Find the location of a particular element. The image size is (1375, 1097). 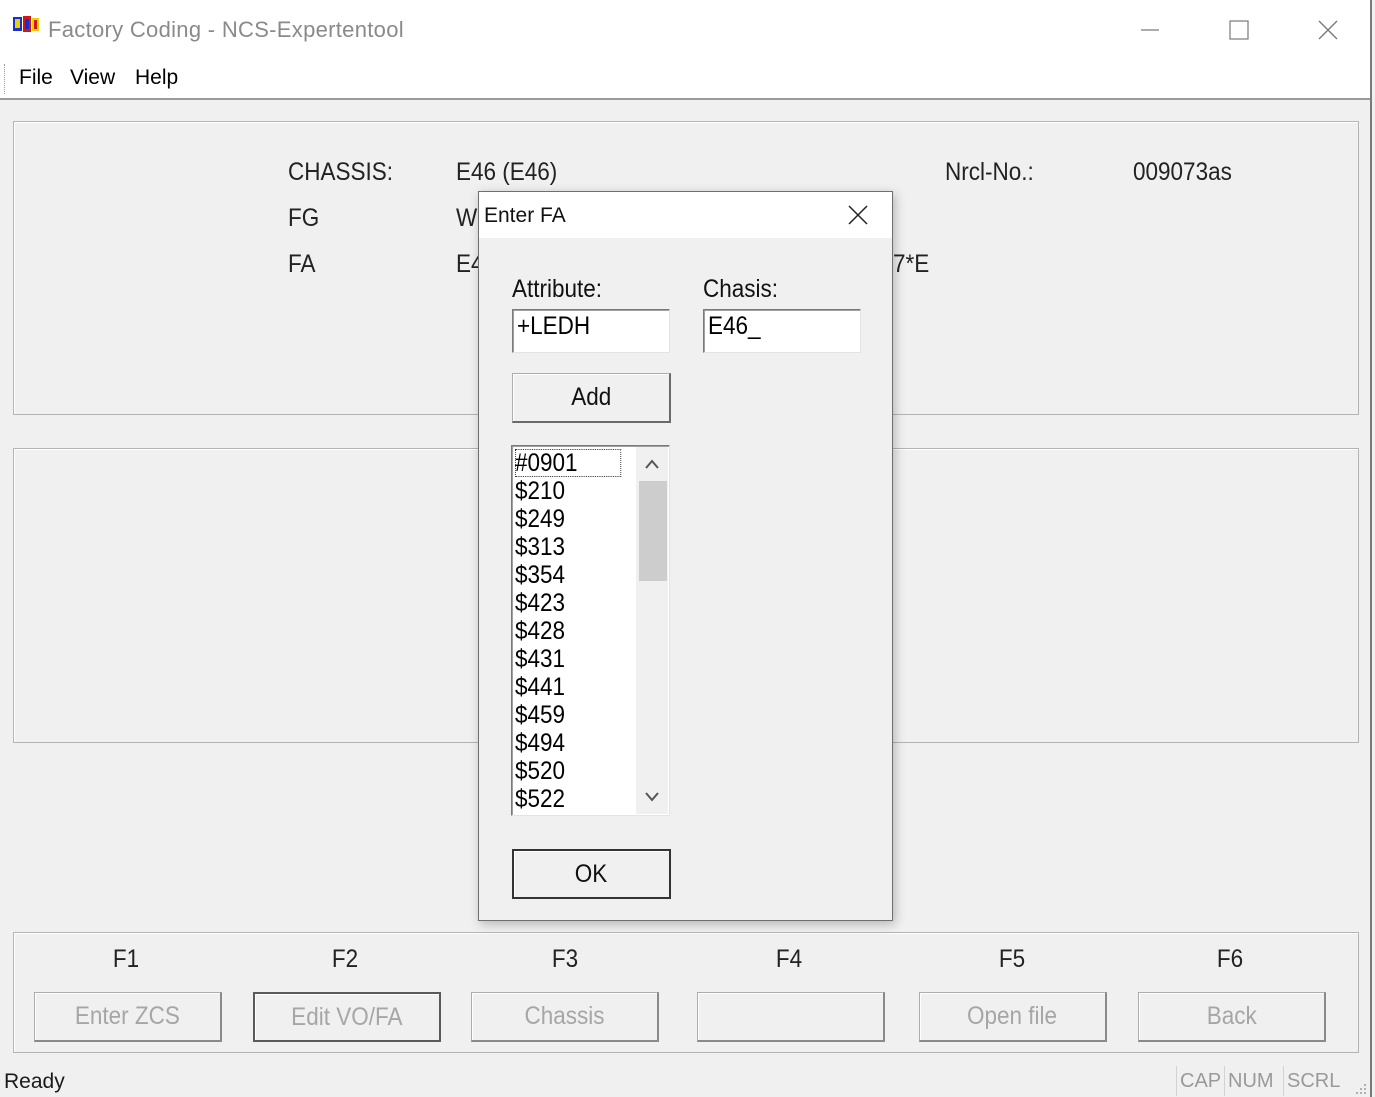

list-item: $423 is located at coordinates (568, 603).